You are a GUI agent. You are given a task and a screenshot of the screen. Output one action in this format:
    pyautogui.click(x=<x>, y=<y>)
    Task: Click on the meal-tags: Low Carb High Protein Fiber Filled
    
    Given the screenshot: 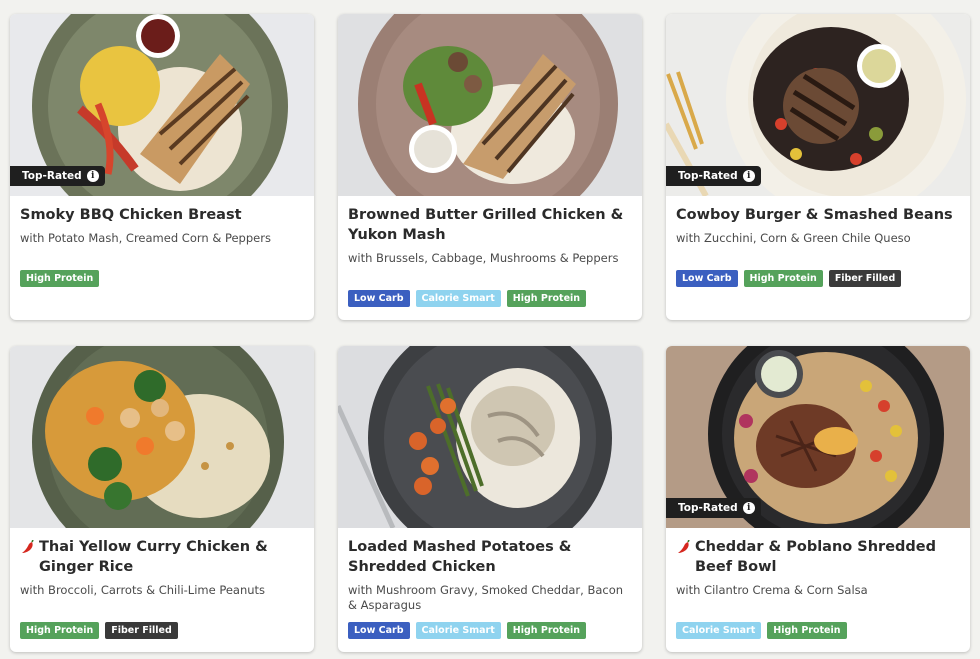 What is the action you would take?
    pyautogui.click(x=789, y=278)
    